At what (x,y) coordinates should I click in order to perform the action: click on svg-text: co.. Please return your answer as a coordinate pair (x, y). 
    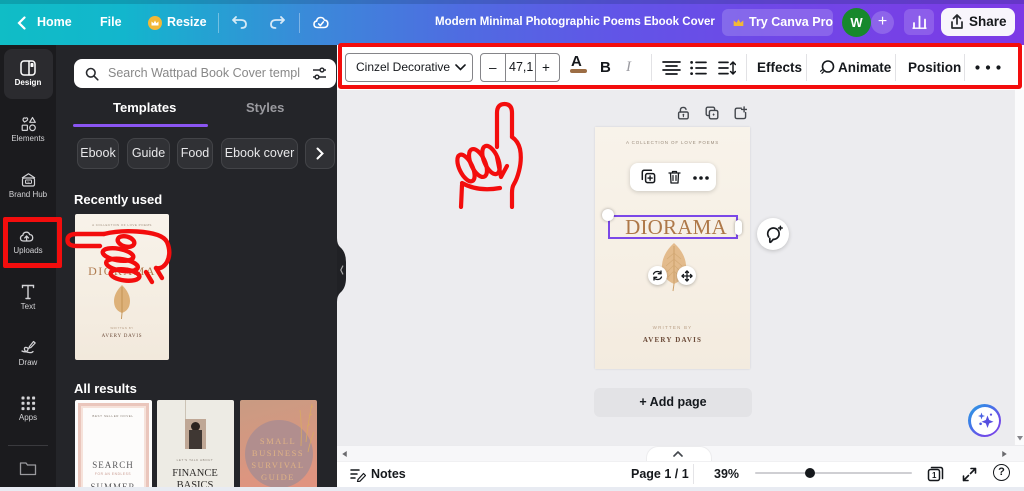
    Looking at the image, I should click on (28, 182).